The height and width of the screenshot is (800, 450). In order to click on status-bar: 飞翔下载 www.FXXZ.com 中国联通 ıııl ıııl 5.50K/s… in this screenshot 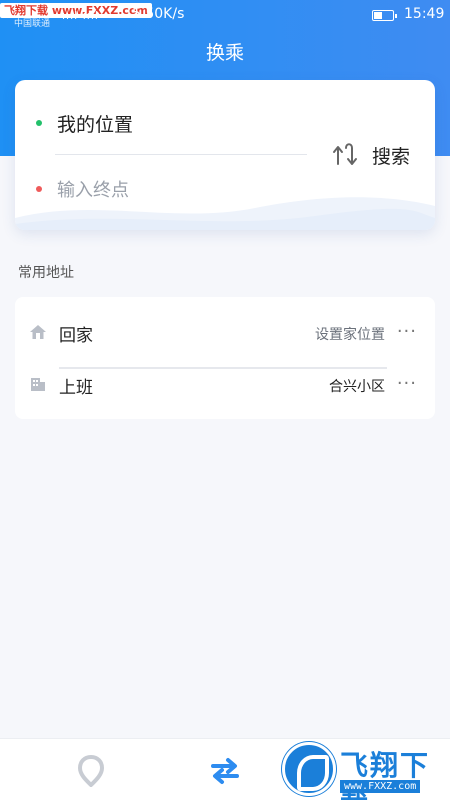, I will do `click(225, 16)`.